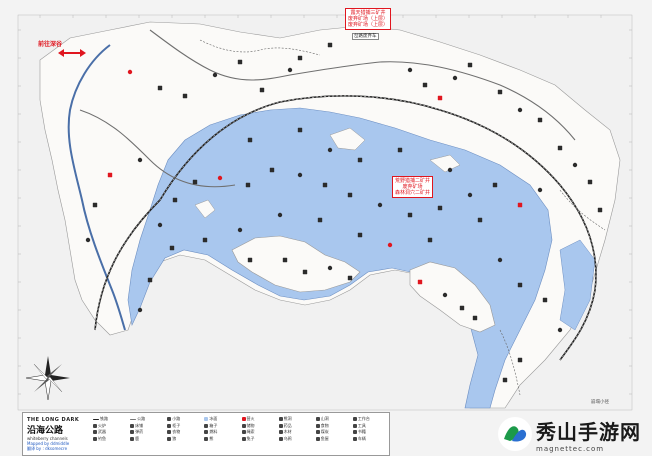  What do you see at coordinates (47, 448) in the screenshot?
I see `legend-credits-2: 翻译 by : dksomecre` at bounding box center [47, 448].